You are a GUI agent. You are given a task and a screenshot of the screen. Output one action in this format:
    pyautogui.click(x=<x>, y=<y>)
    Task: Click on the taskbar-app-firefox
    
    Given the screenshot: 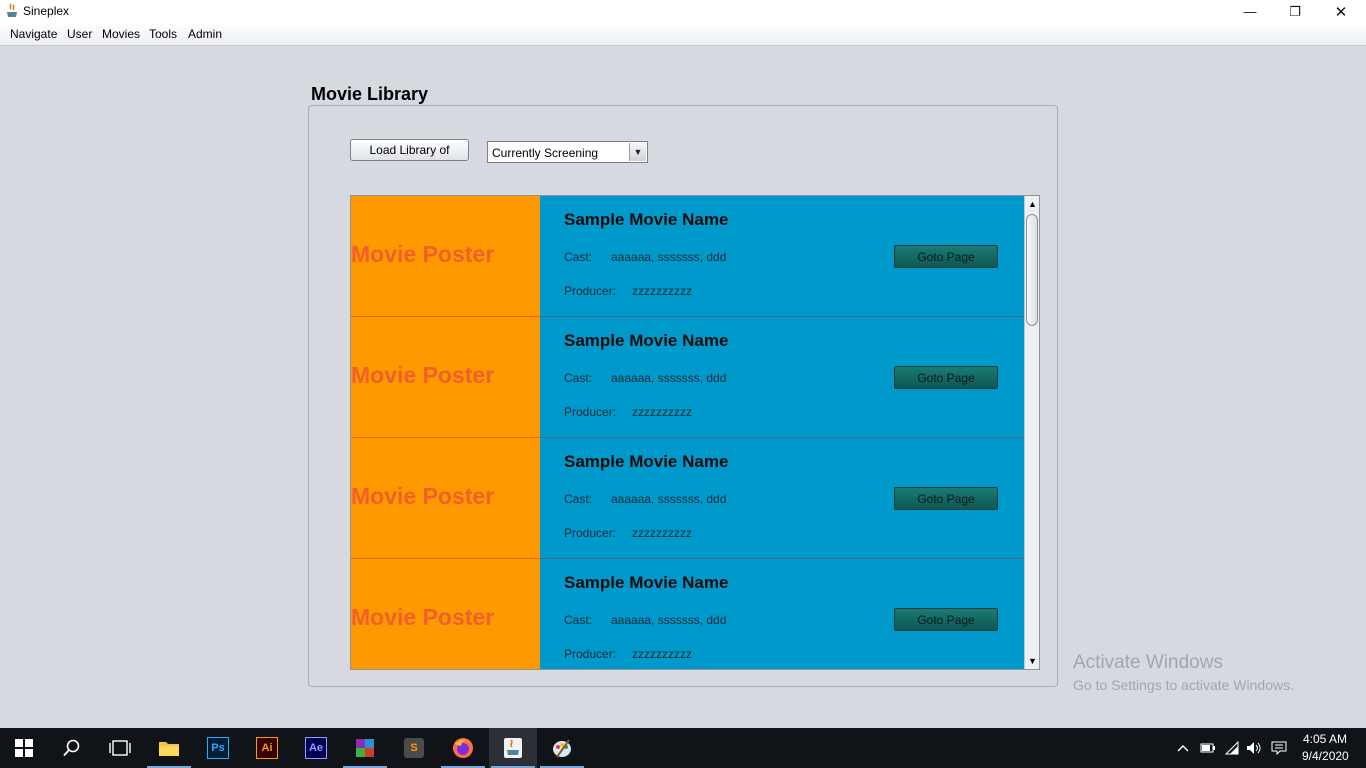 What is the action you would take?
    pyautogui.click(x=463, y=748)
    